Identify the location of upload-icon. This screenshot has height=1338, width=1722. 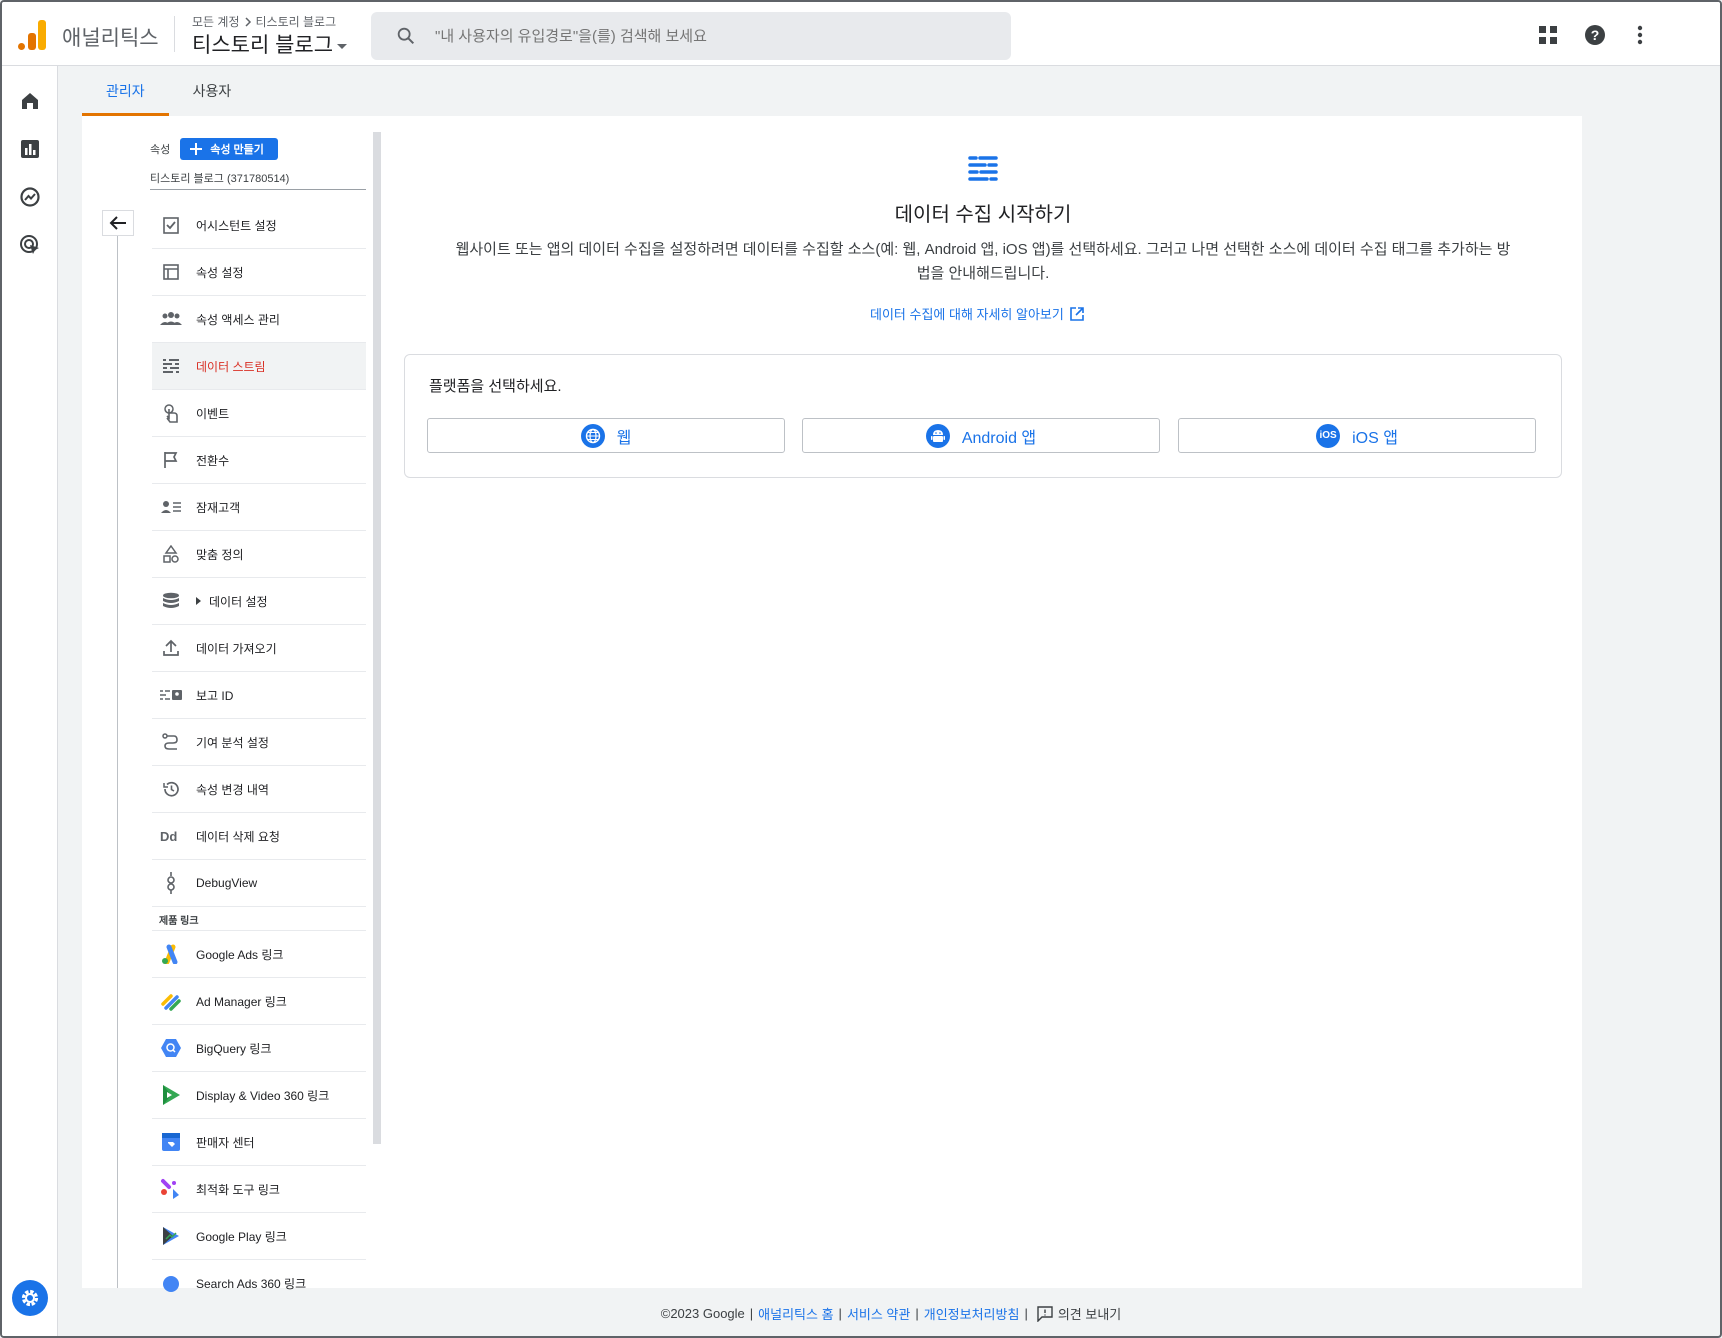
(171, 648).